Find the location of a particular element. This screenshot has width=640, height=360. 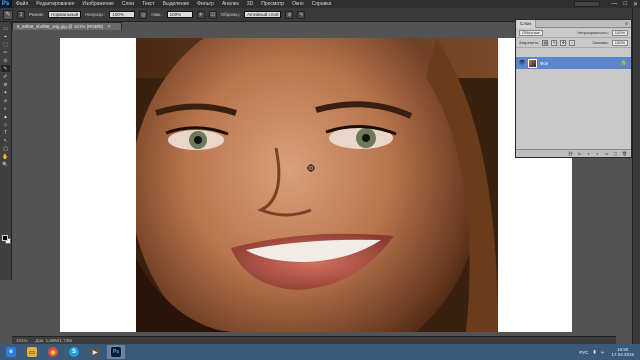

maximize-icon: □ is located at coordinates (625, 4).